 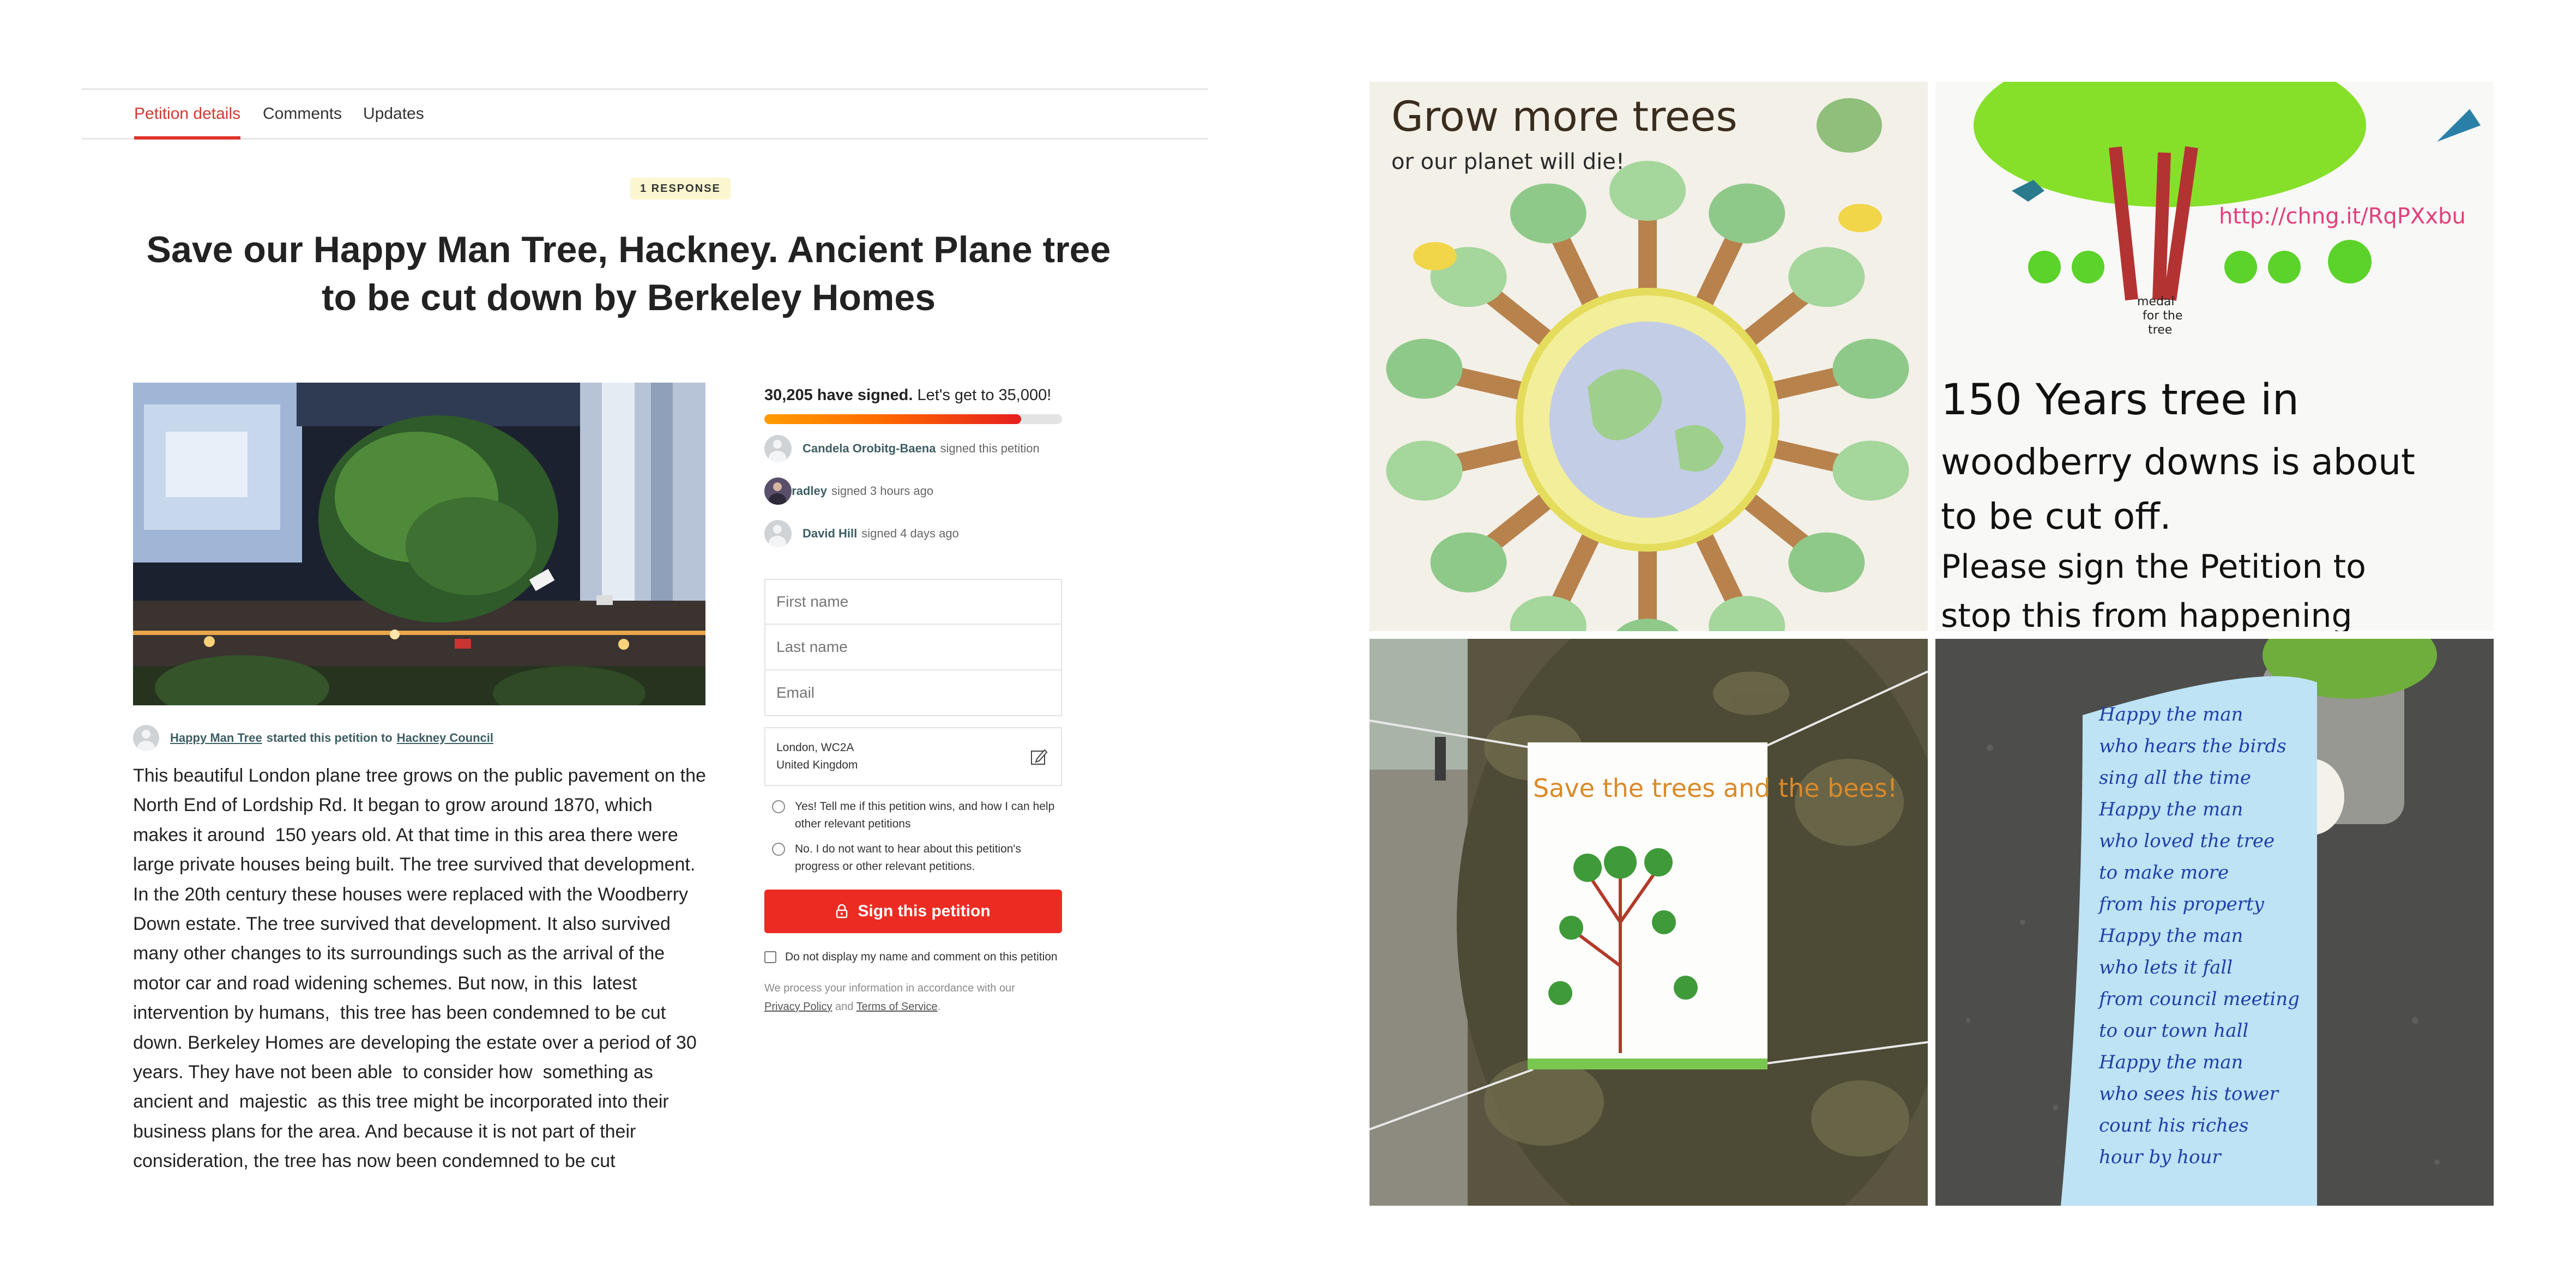 What do you see at coordinates (924, 911) in the screenshot?
I see `sign-button-label: Sign this petition` at bounding box center [924, 911].